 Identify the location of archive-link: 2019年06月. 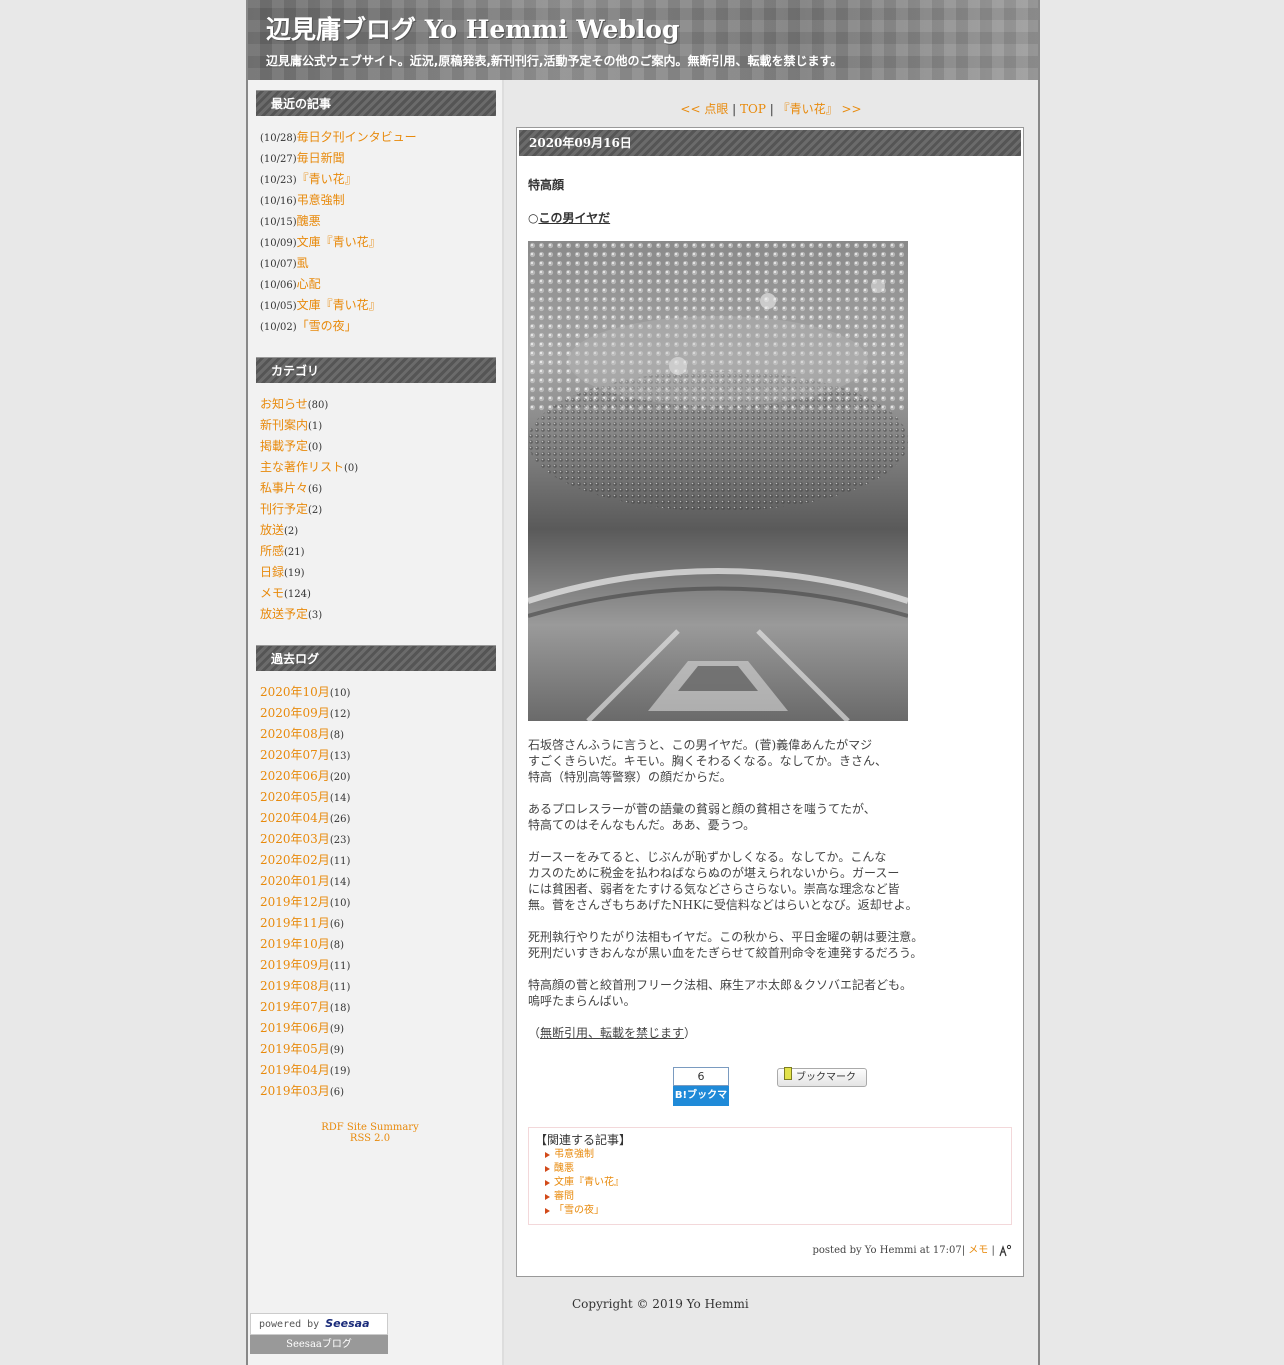
(295, 1028).